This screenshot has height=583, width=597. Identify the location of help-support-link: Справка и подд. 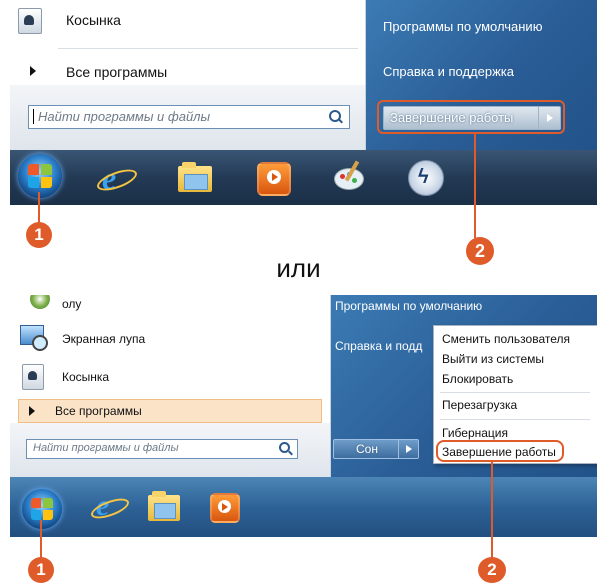
(378, 346).